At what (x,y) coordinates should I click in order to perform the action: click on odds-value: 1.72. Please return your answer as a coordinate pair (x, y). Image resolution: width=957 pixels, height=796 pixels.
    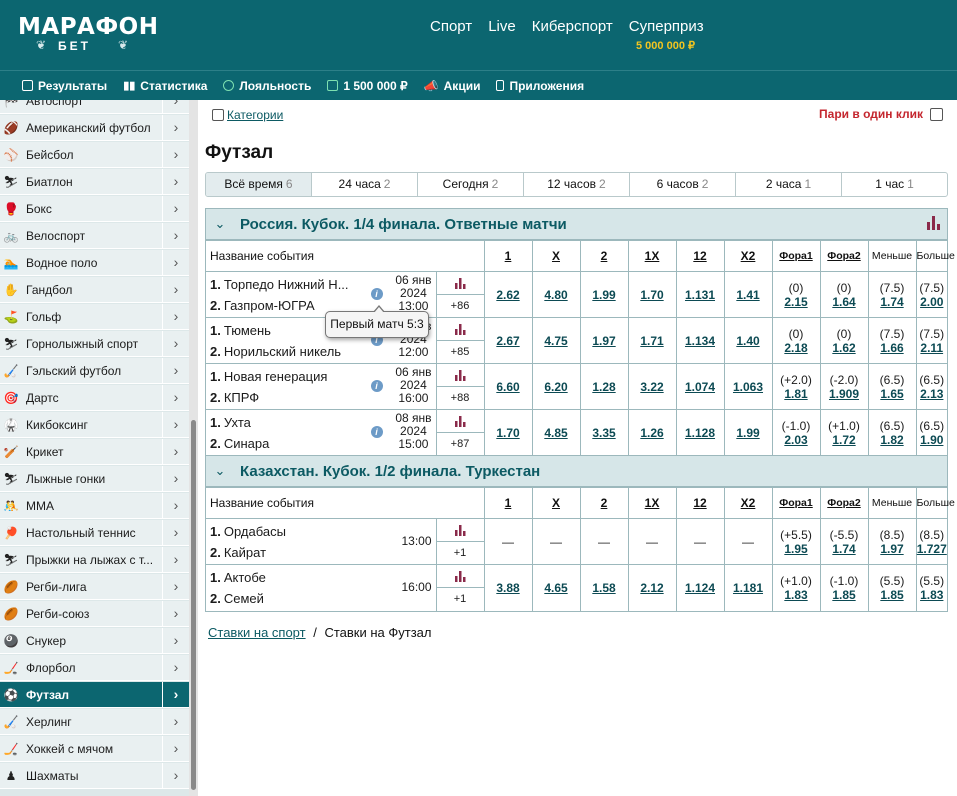
    Looking at the image, I should click on (844, 440).